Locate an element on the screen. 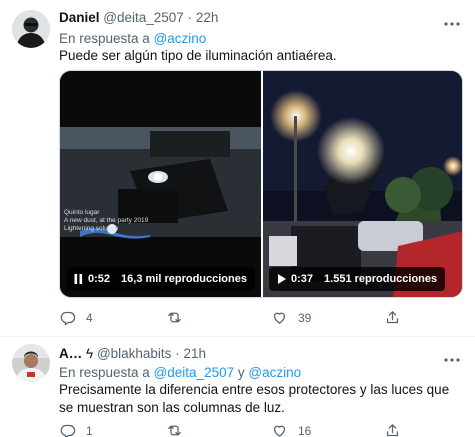  reply-joiner: y is located at coordinates (241, 372).